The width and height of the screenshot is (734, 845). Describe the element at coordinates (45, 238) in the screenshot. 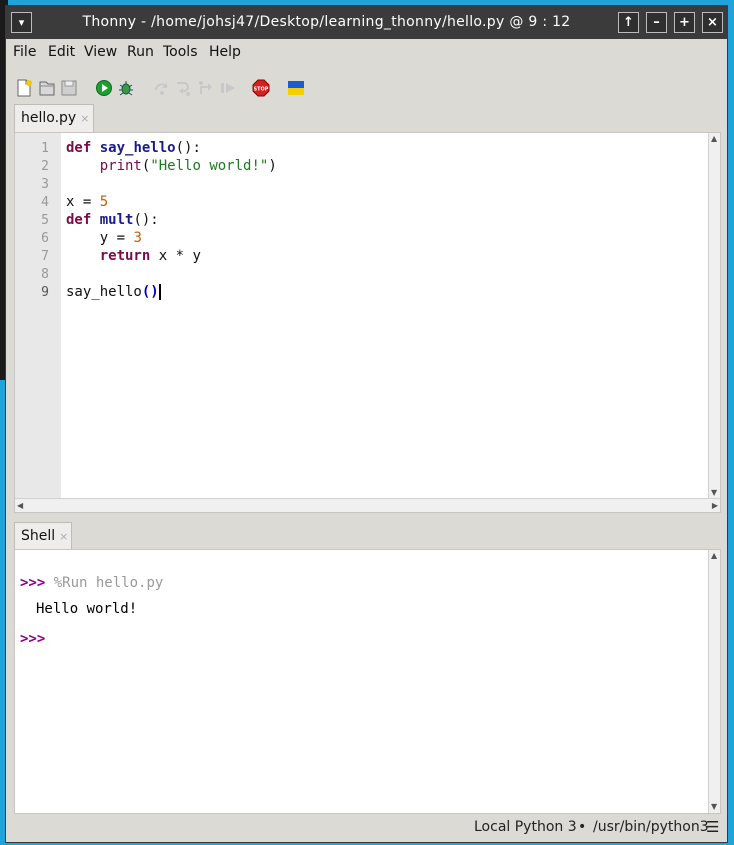

I see `line-number: 6` at that location.